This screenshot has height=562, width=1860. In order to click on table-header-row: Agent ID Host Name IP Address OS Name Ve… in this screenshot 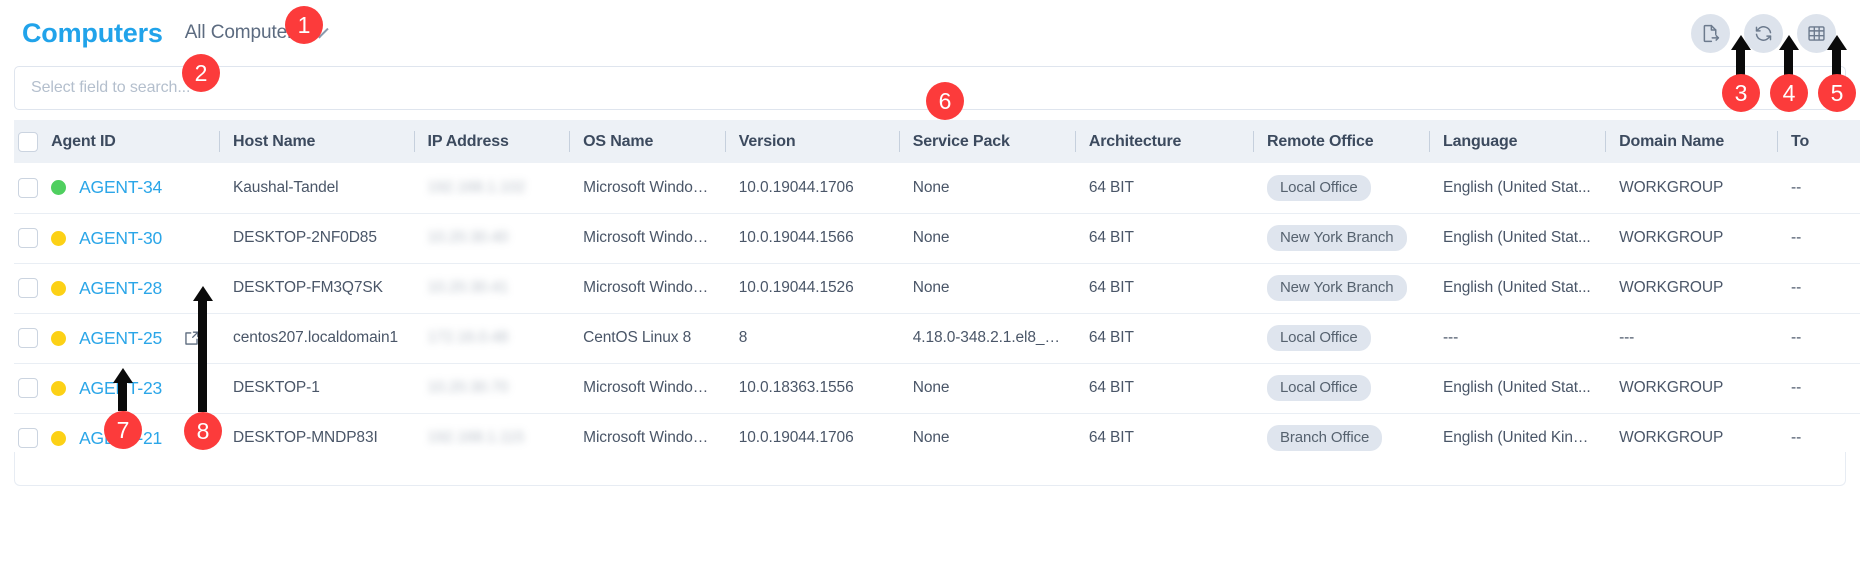, I will do `click(930, 141)`.